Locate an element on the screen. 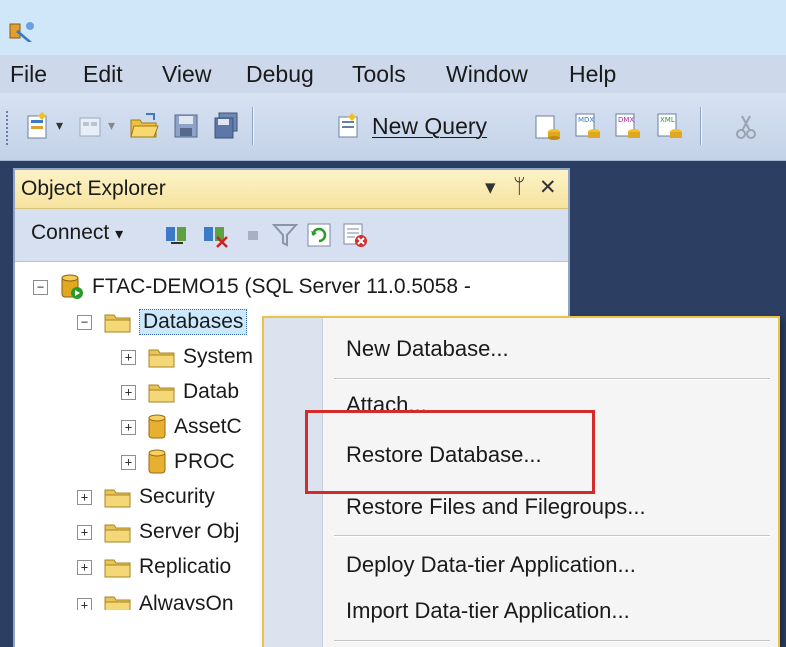 The image size is (786, 647). databases-label: Databases is located at coordinates (193, 322).